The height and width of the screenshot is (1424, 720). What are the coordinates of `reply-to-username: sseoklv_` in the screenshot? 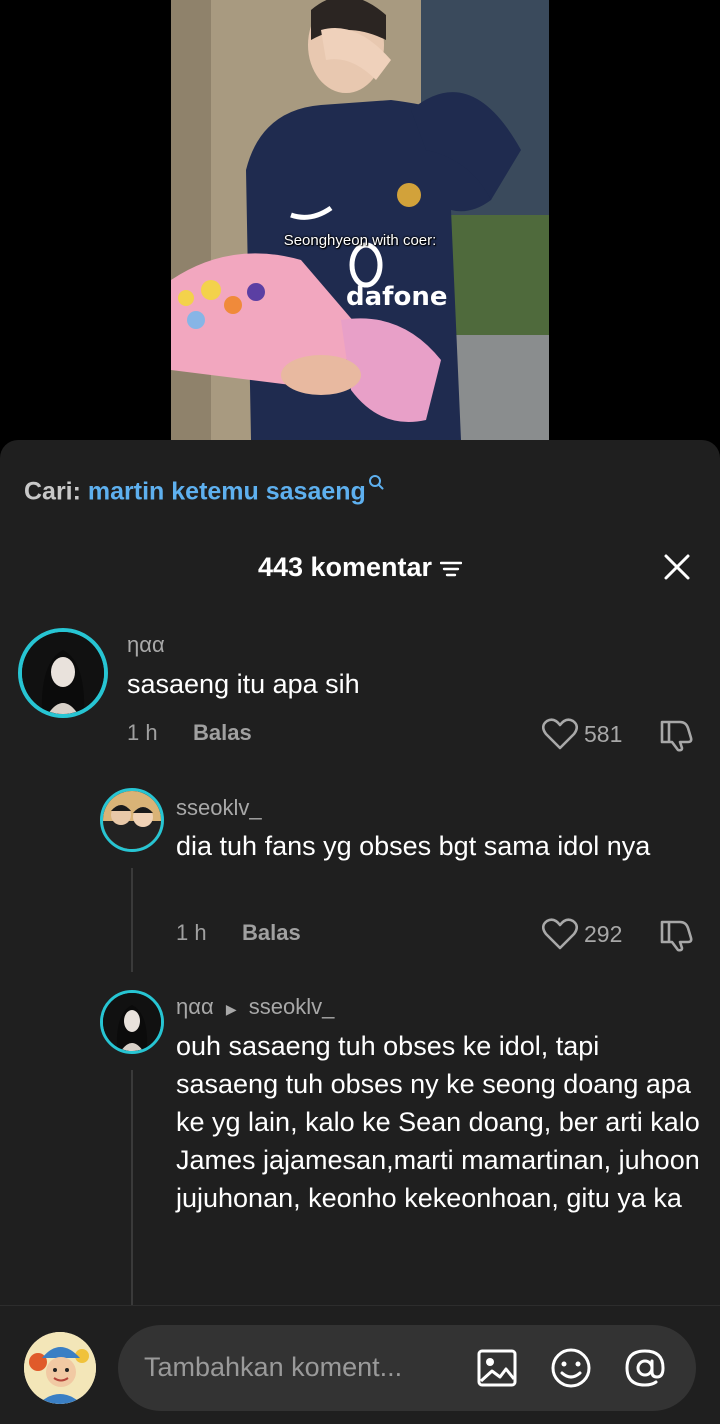 It's located at (292, 1006).